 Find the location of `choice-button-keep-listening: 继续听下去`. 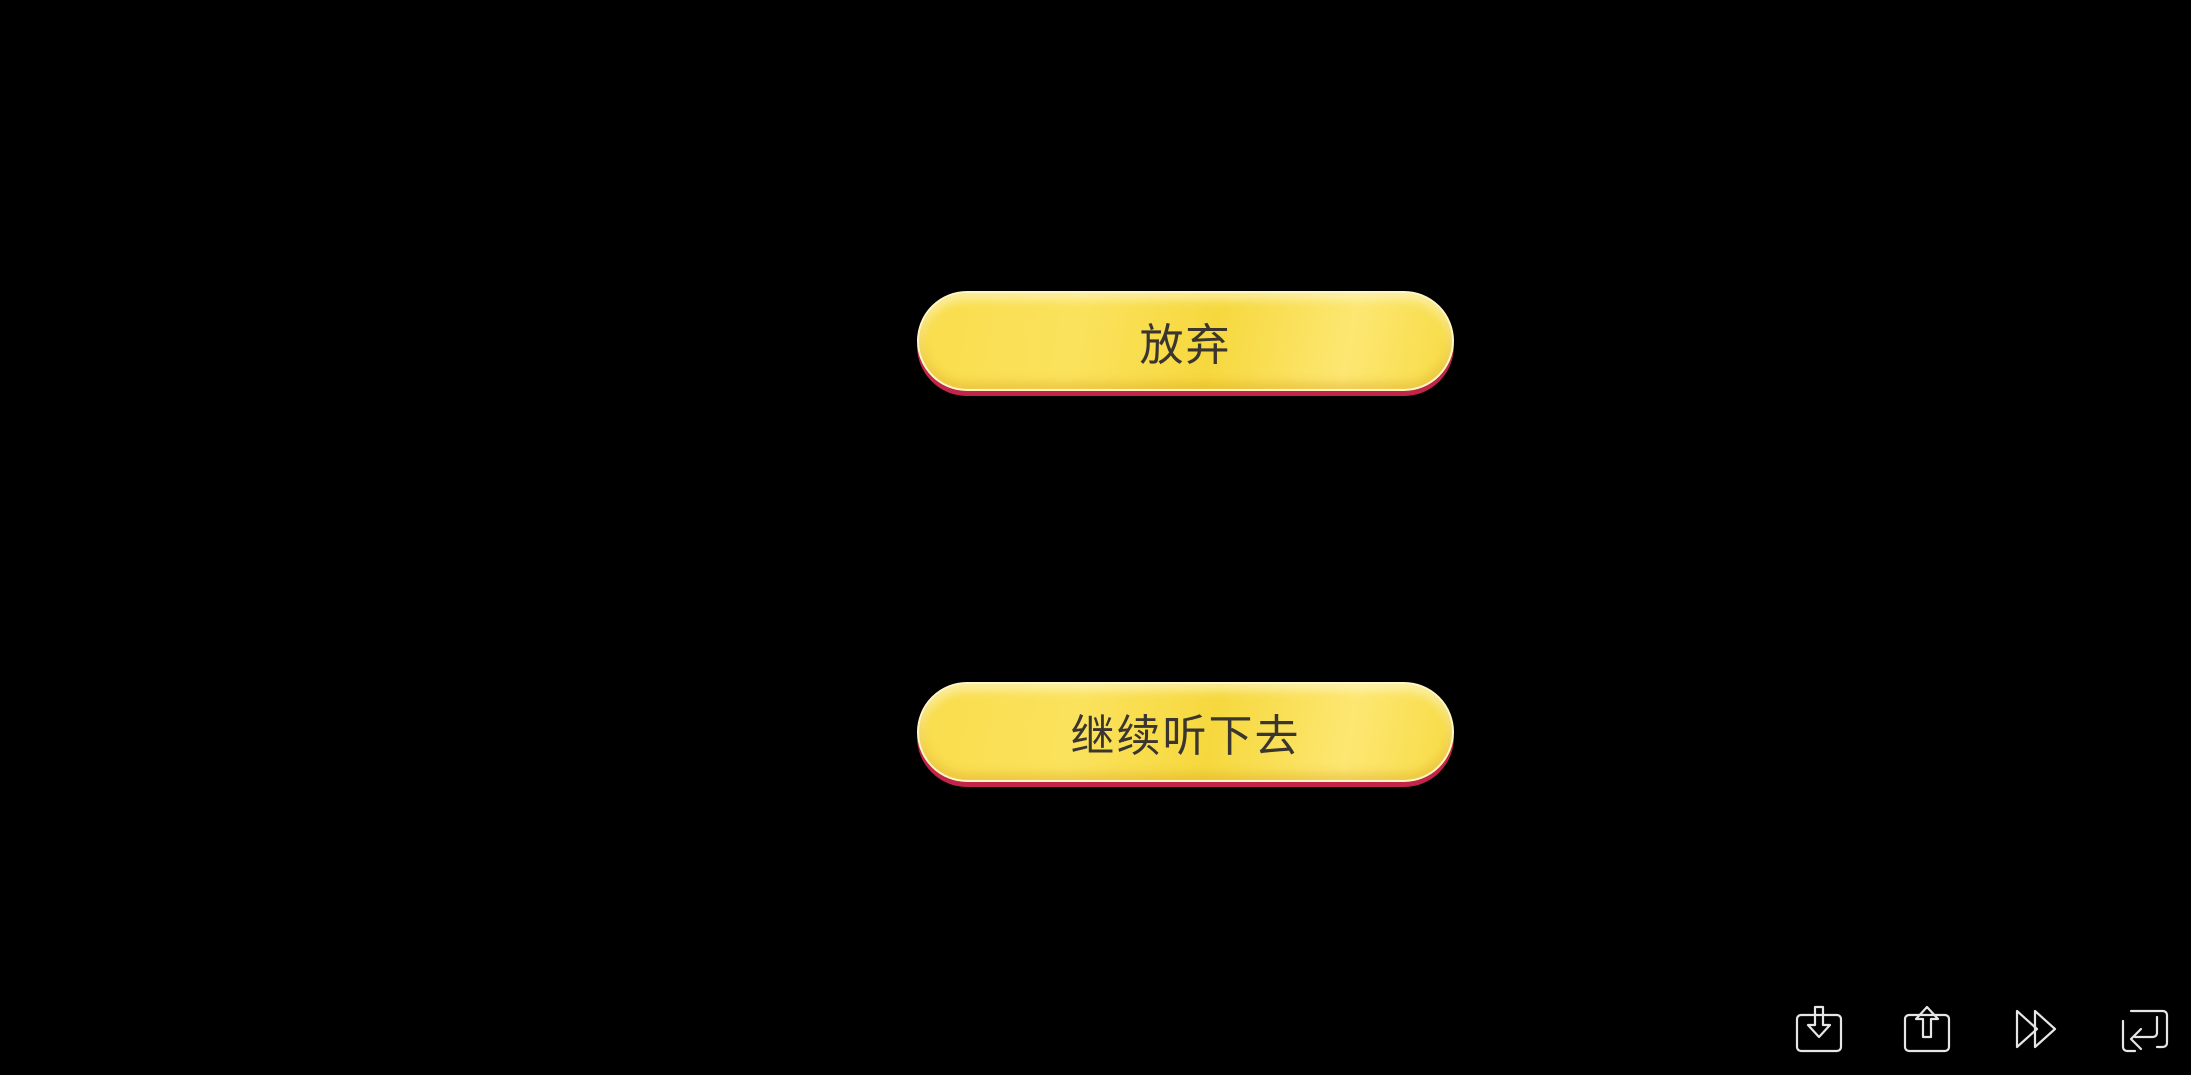

choice-button-keep-listening: 继续听下去 is located at coordinates (1185, 732).